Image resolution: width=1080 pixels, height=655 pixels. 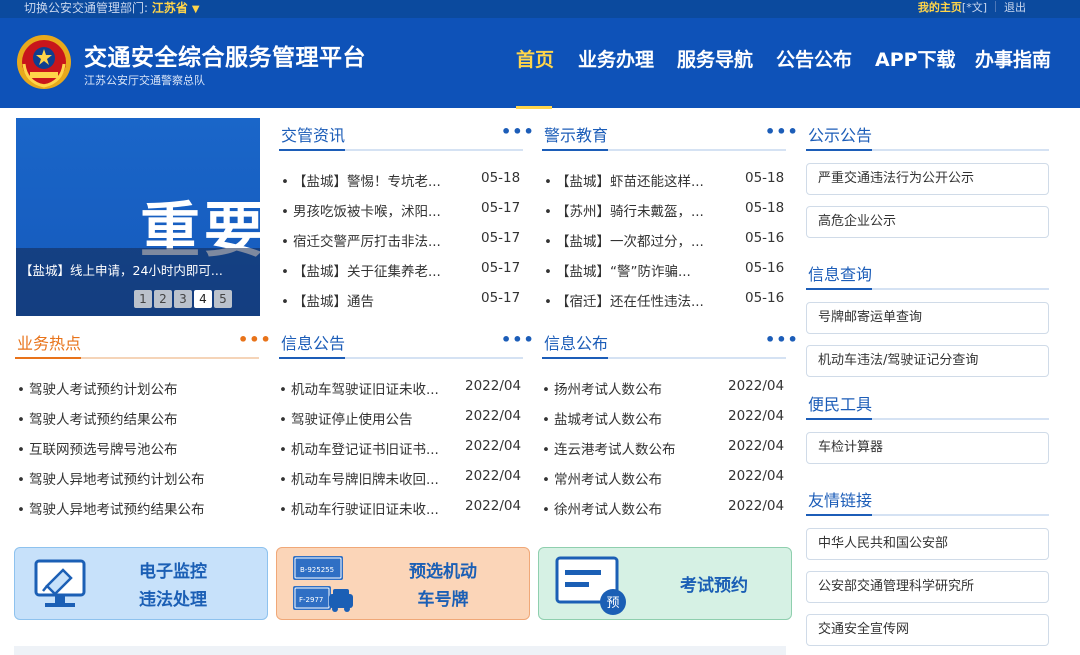 I want to click on list-item: • 驾驶人异地考试预约结果公布, so click(x=110, y=508).